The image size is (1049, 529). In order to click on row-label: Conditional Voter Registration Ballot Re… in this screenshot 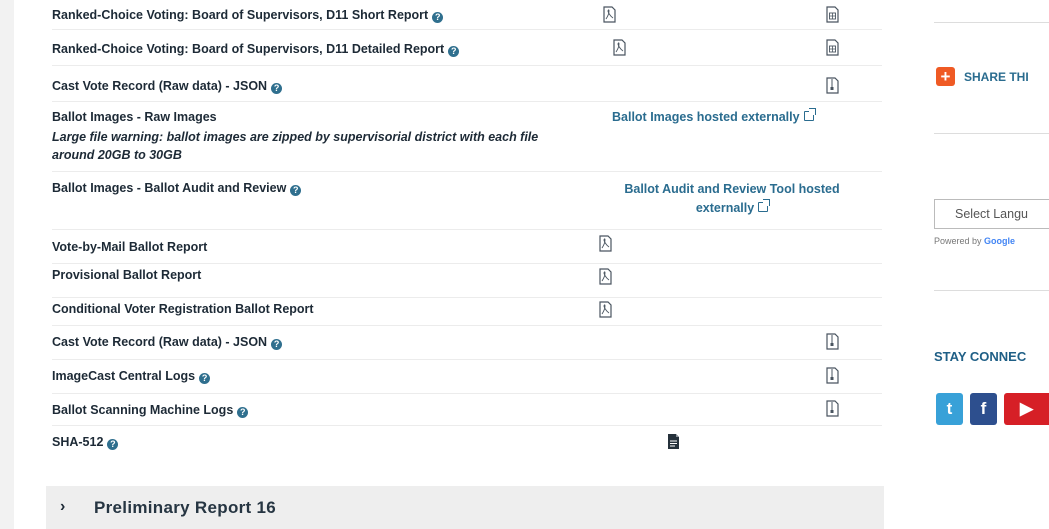, I will do `click(183, 309)`.